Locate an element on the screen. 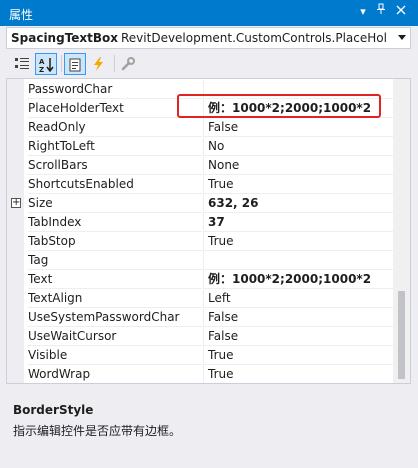 This screenshot has width=418, height=468. window-title: 属性 is located at coordinates (21, 15).